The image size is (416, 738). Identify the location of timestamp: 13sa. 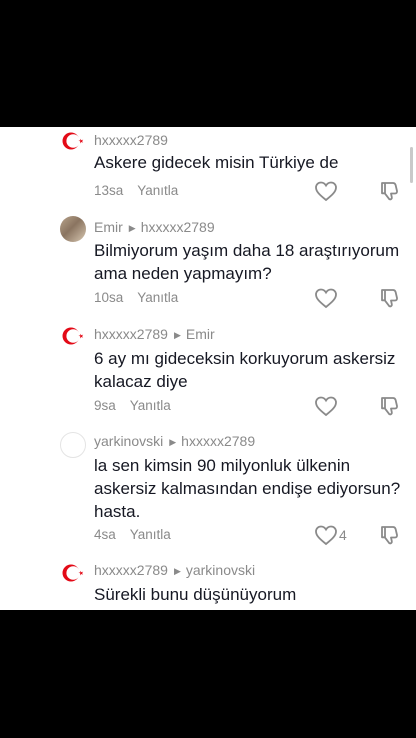
(109, 190).